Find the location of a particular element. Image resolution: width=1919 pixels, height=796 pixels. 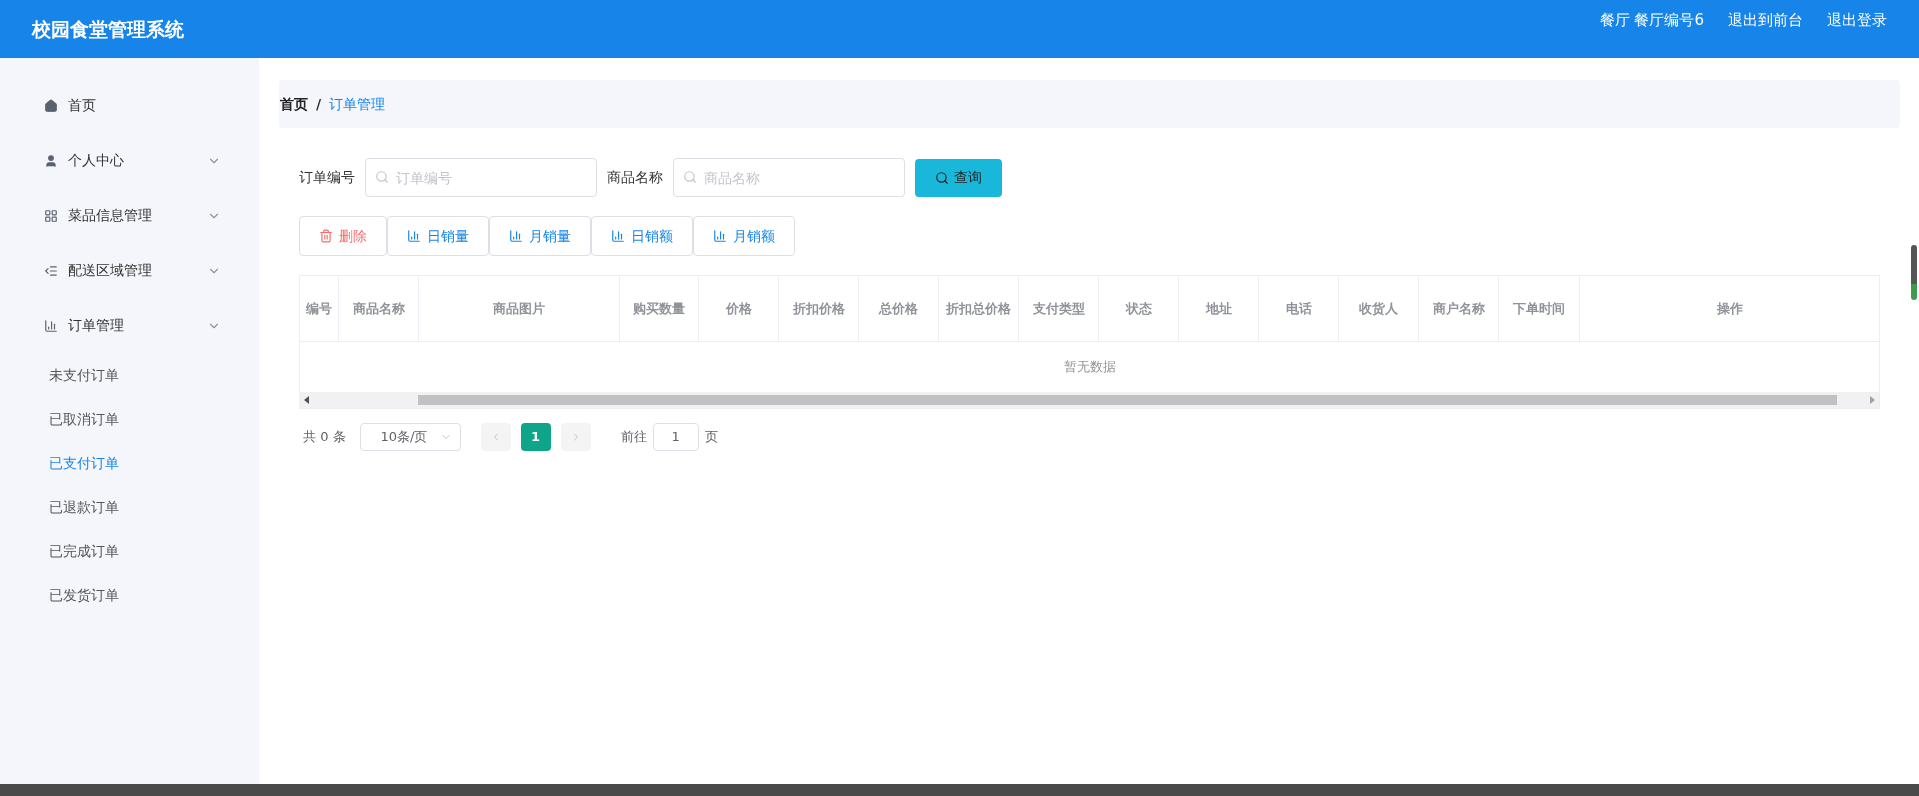

user-label: 餐厅 餐厅编号6 is located at coordinates (1651, 20).